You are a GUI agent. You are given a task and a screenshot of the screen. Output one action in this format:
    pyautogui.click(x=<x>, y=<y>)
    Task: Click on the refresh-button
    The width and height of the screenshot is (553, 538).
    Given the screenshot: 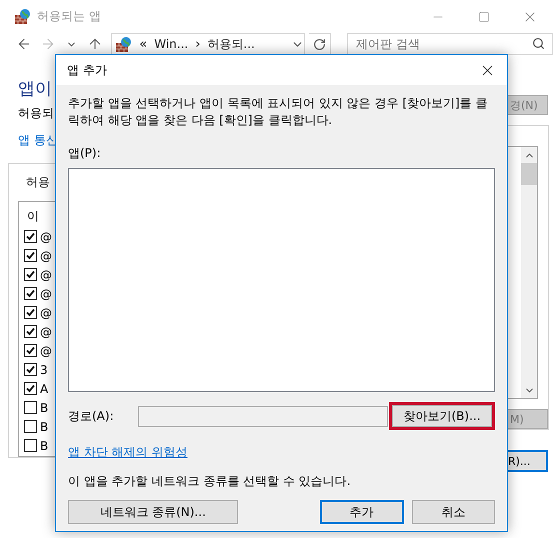 What is the action you would take?
    pyautogui.click(x=320, y=44)
    